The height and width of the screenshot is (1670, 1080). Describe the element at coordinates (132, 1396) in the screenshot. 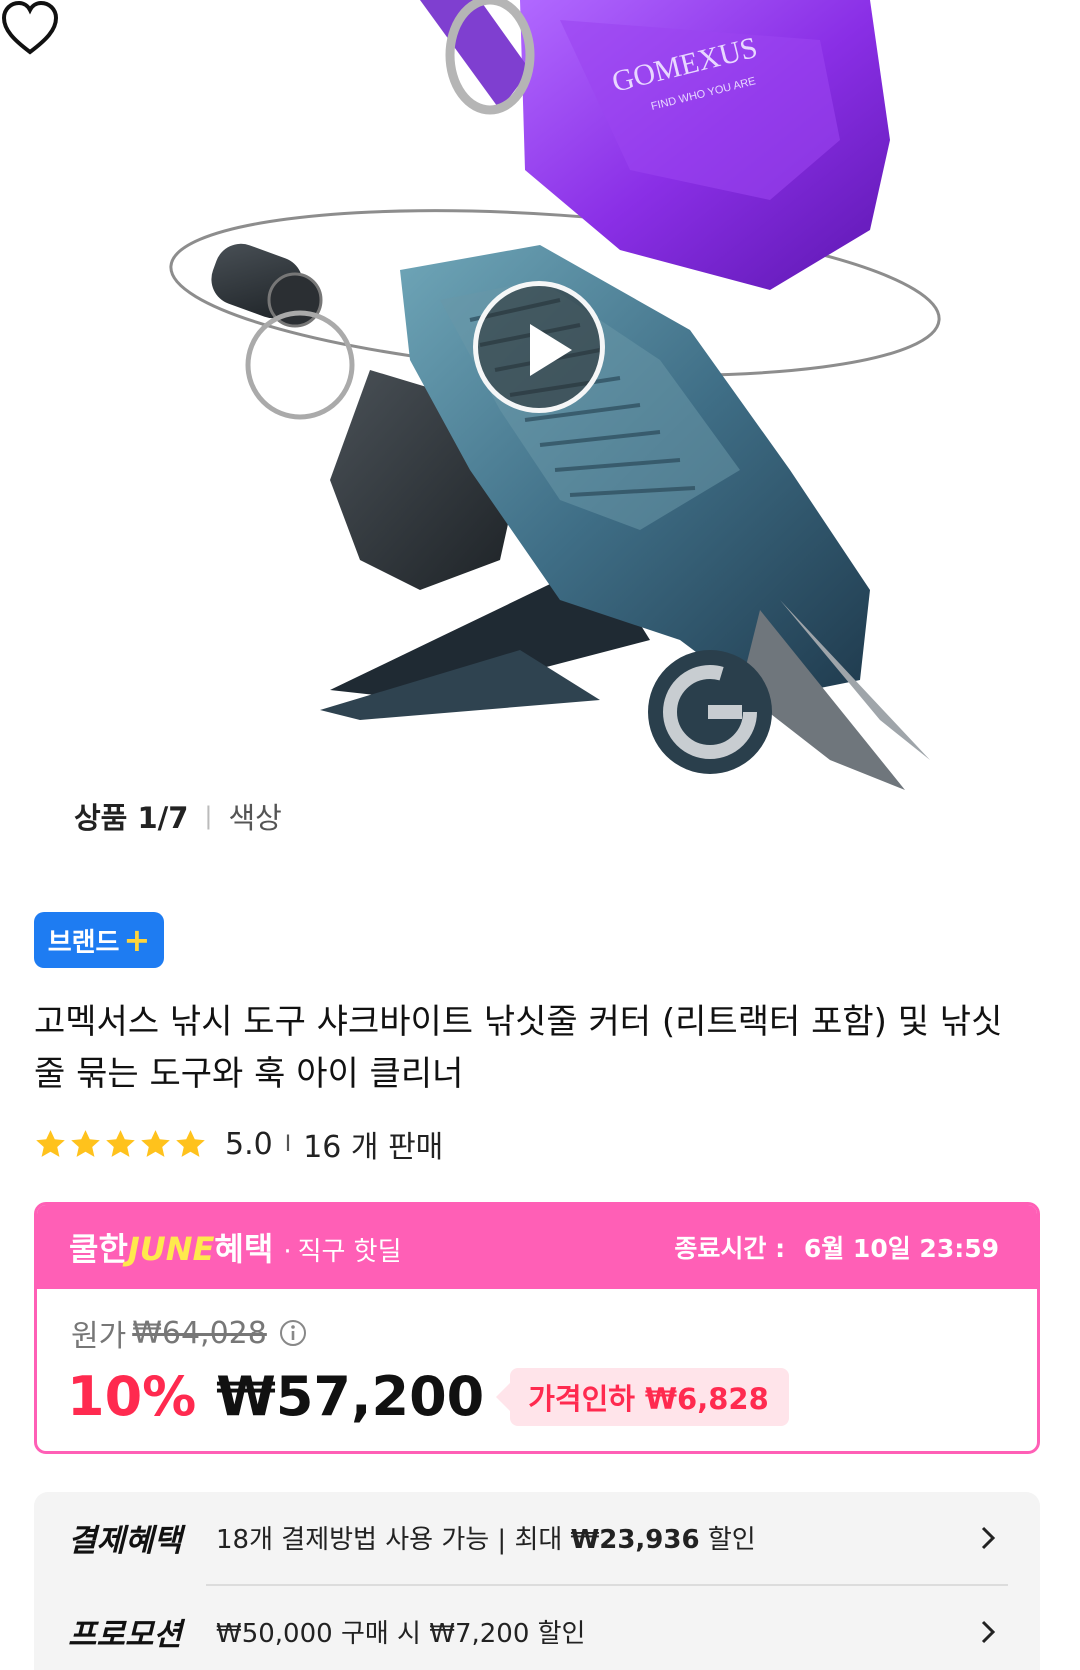

I see `discount-percent: 10%` at that location.